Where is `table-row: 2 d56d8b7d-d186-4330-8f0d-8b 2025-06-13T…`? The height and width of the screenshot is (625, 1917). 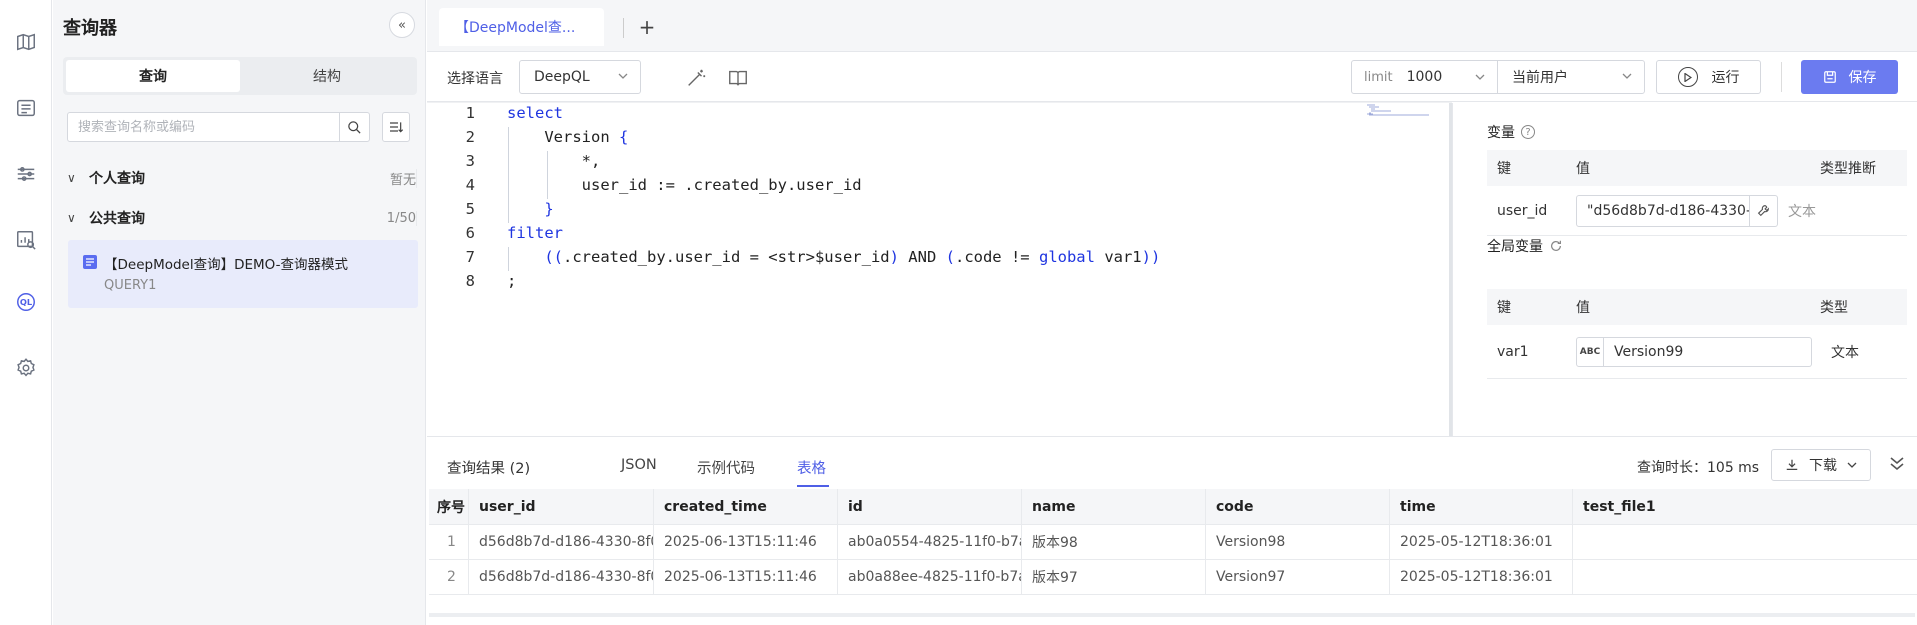 table-row: 2 d56d8b7d-d186-4330-8f0d-8b 2025-06-13T… is located at coordinates (1173, 577).